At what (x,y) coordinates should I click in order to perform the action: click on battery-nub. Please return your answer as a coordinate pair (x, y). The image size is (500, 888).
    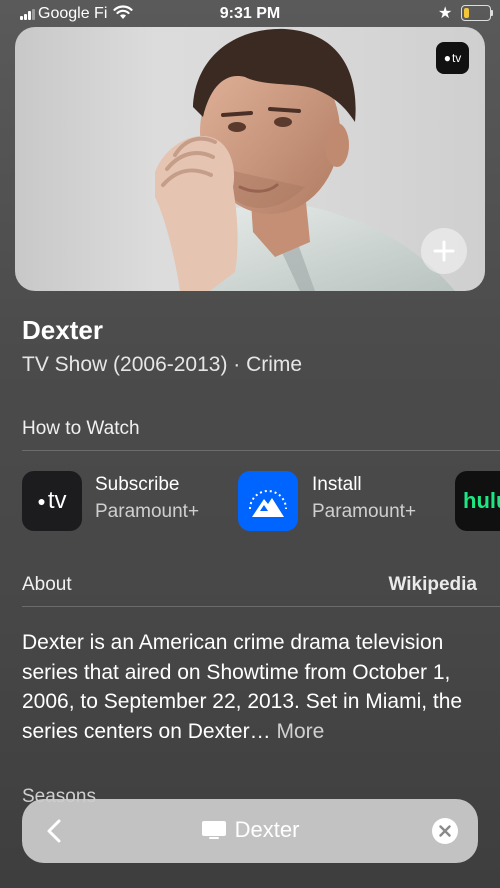
    Looking at the image, I should click on (492, 13).